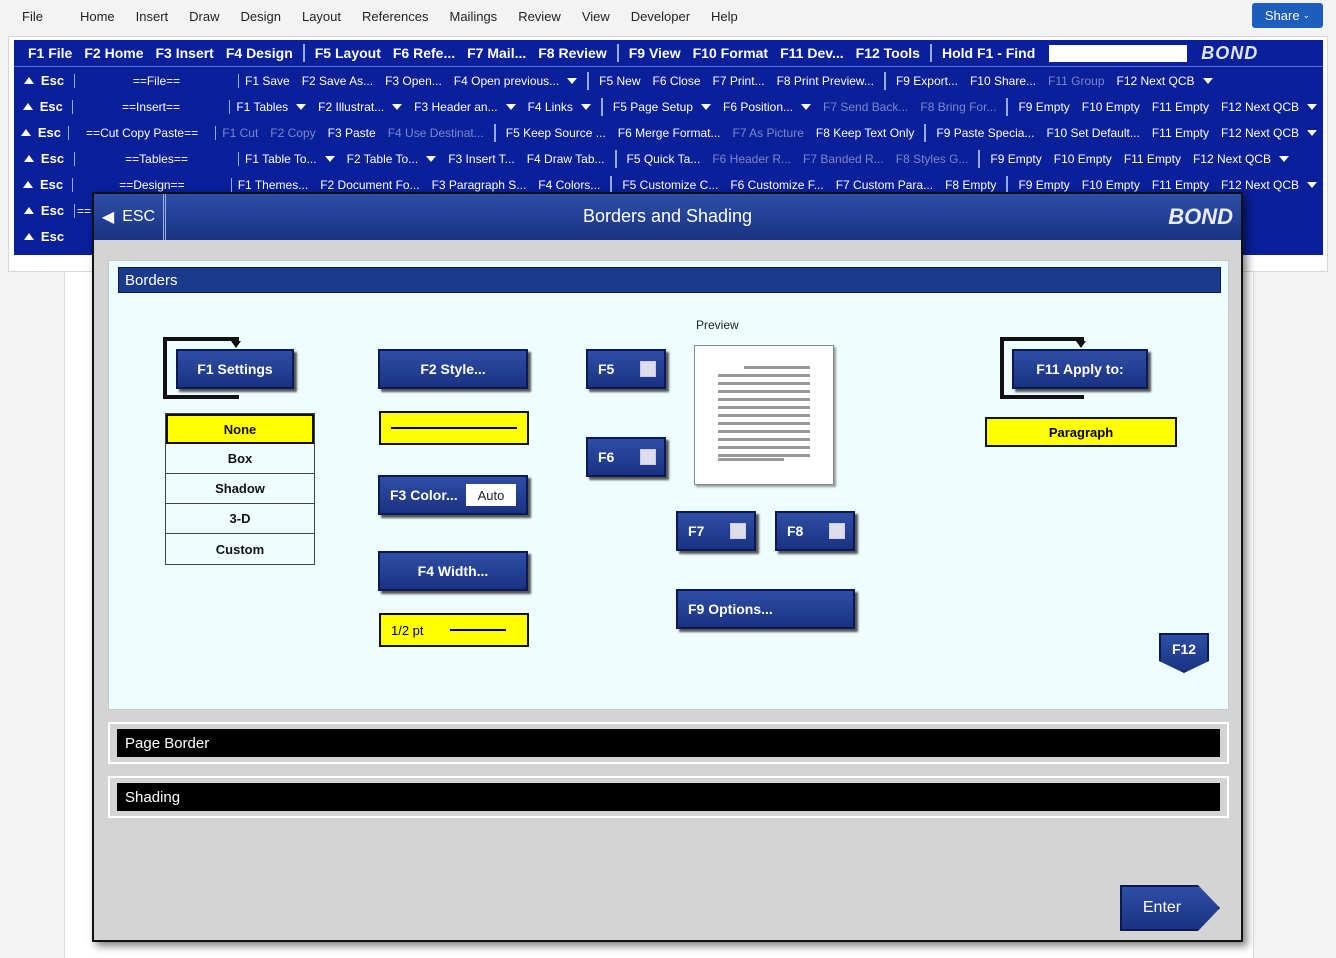 The width and height of the screenshot is (1336, 958). Describe the element at coordinates (240, 459) in the screenshot. I see `setting-box: Box` at that location.